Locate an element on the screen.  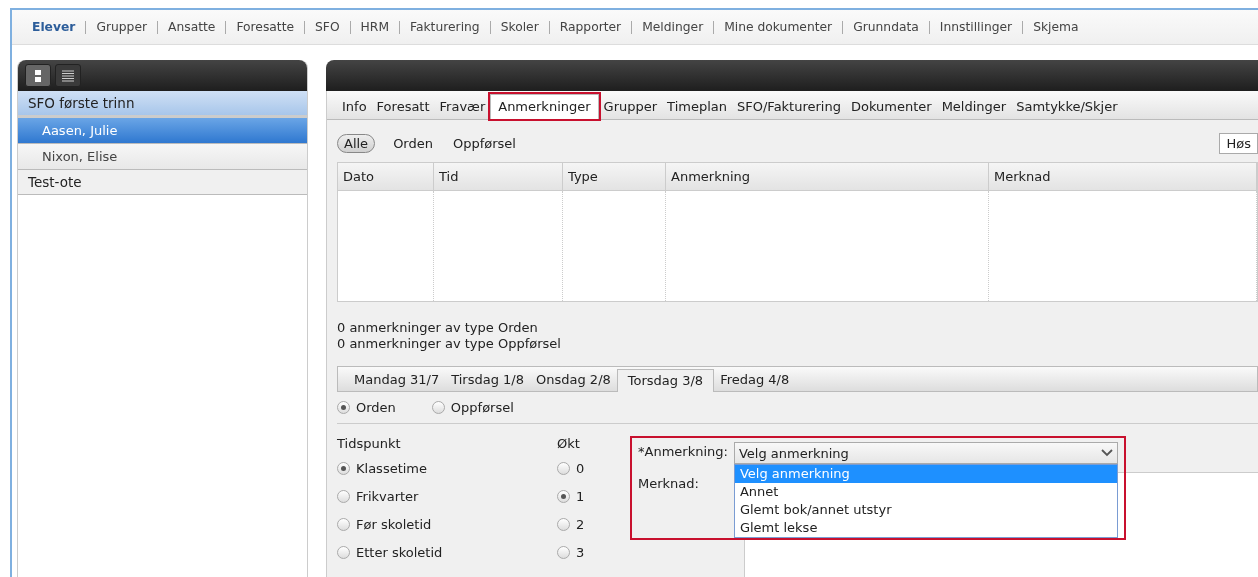
radio-label: 1 is located at coordinates (580, 496).